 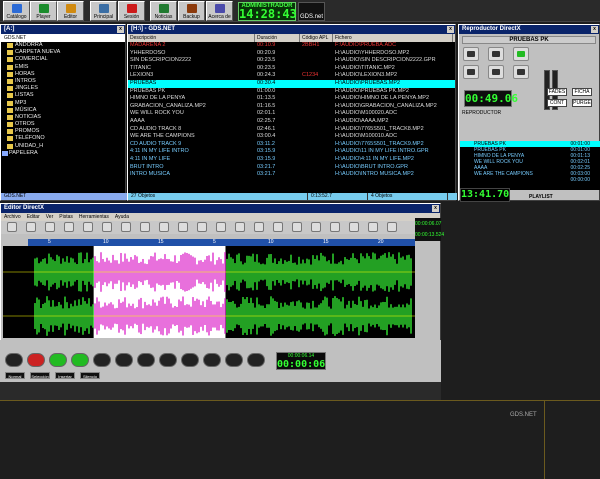 I want to click on tree-item: HORAS, so click(x=63, y=74).